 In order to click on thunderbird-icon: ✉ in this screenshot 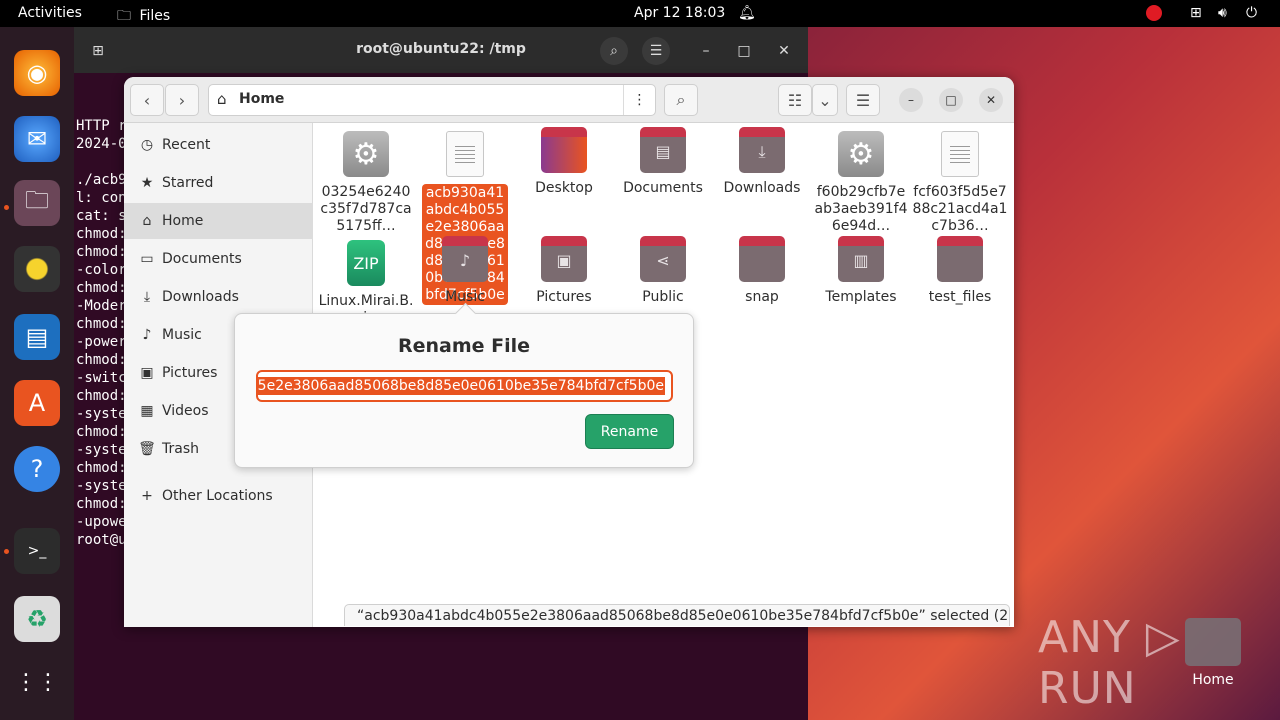, I will do `click(37, 139)`.